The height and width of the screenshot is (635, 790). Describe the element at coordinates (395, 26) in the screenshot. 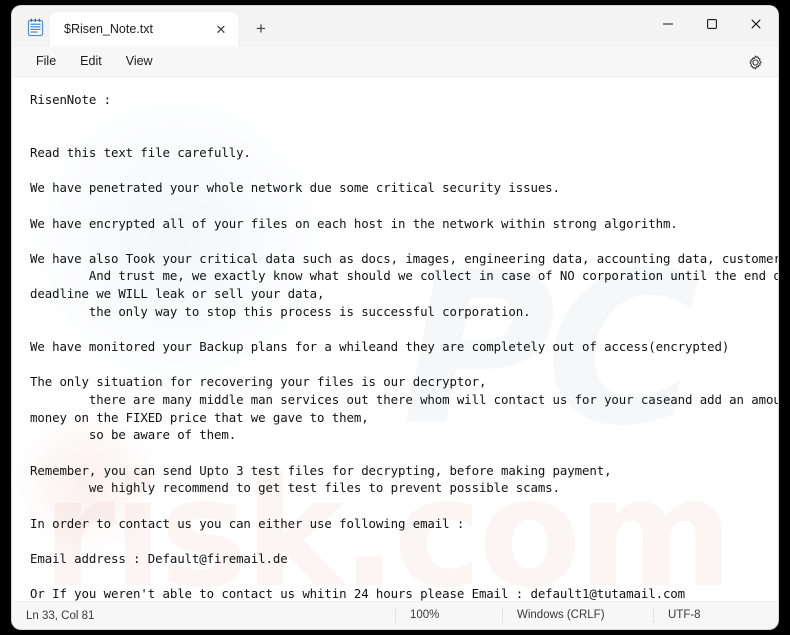

I see `tab-strip: $Risen_Note.txt ✕ +` at that location.